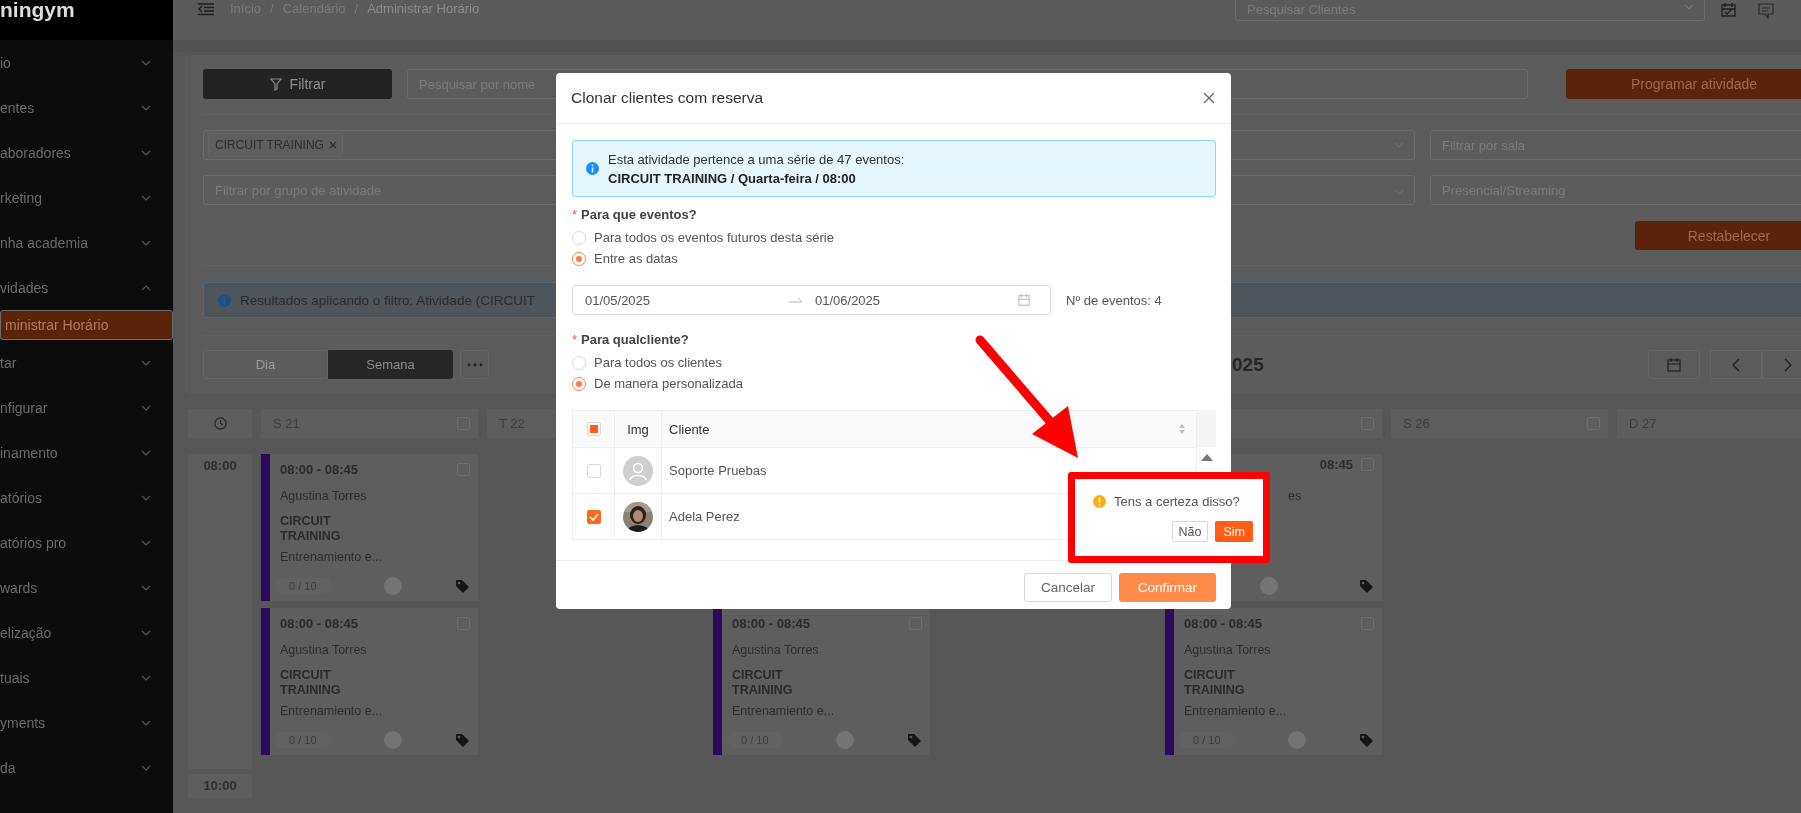  Describe the element at coordinates (636, 258) in the screenshot. I see `option-label: Entre as datas` at that location.